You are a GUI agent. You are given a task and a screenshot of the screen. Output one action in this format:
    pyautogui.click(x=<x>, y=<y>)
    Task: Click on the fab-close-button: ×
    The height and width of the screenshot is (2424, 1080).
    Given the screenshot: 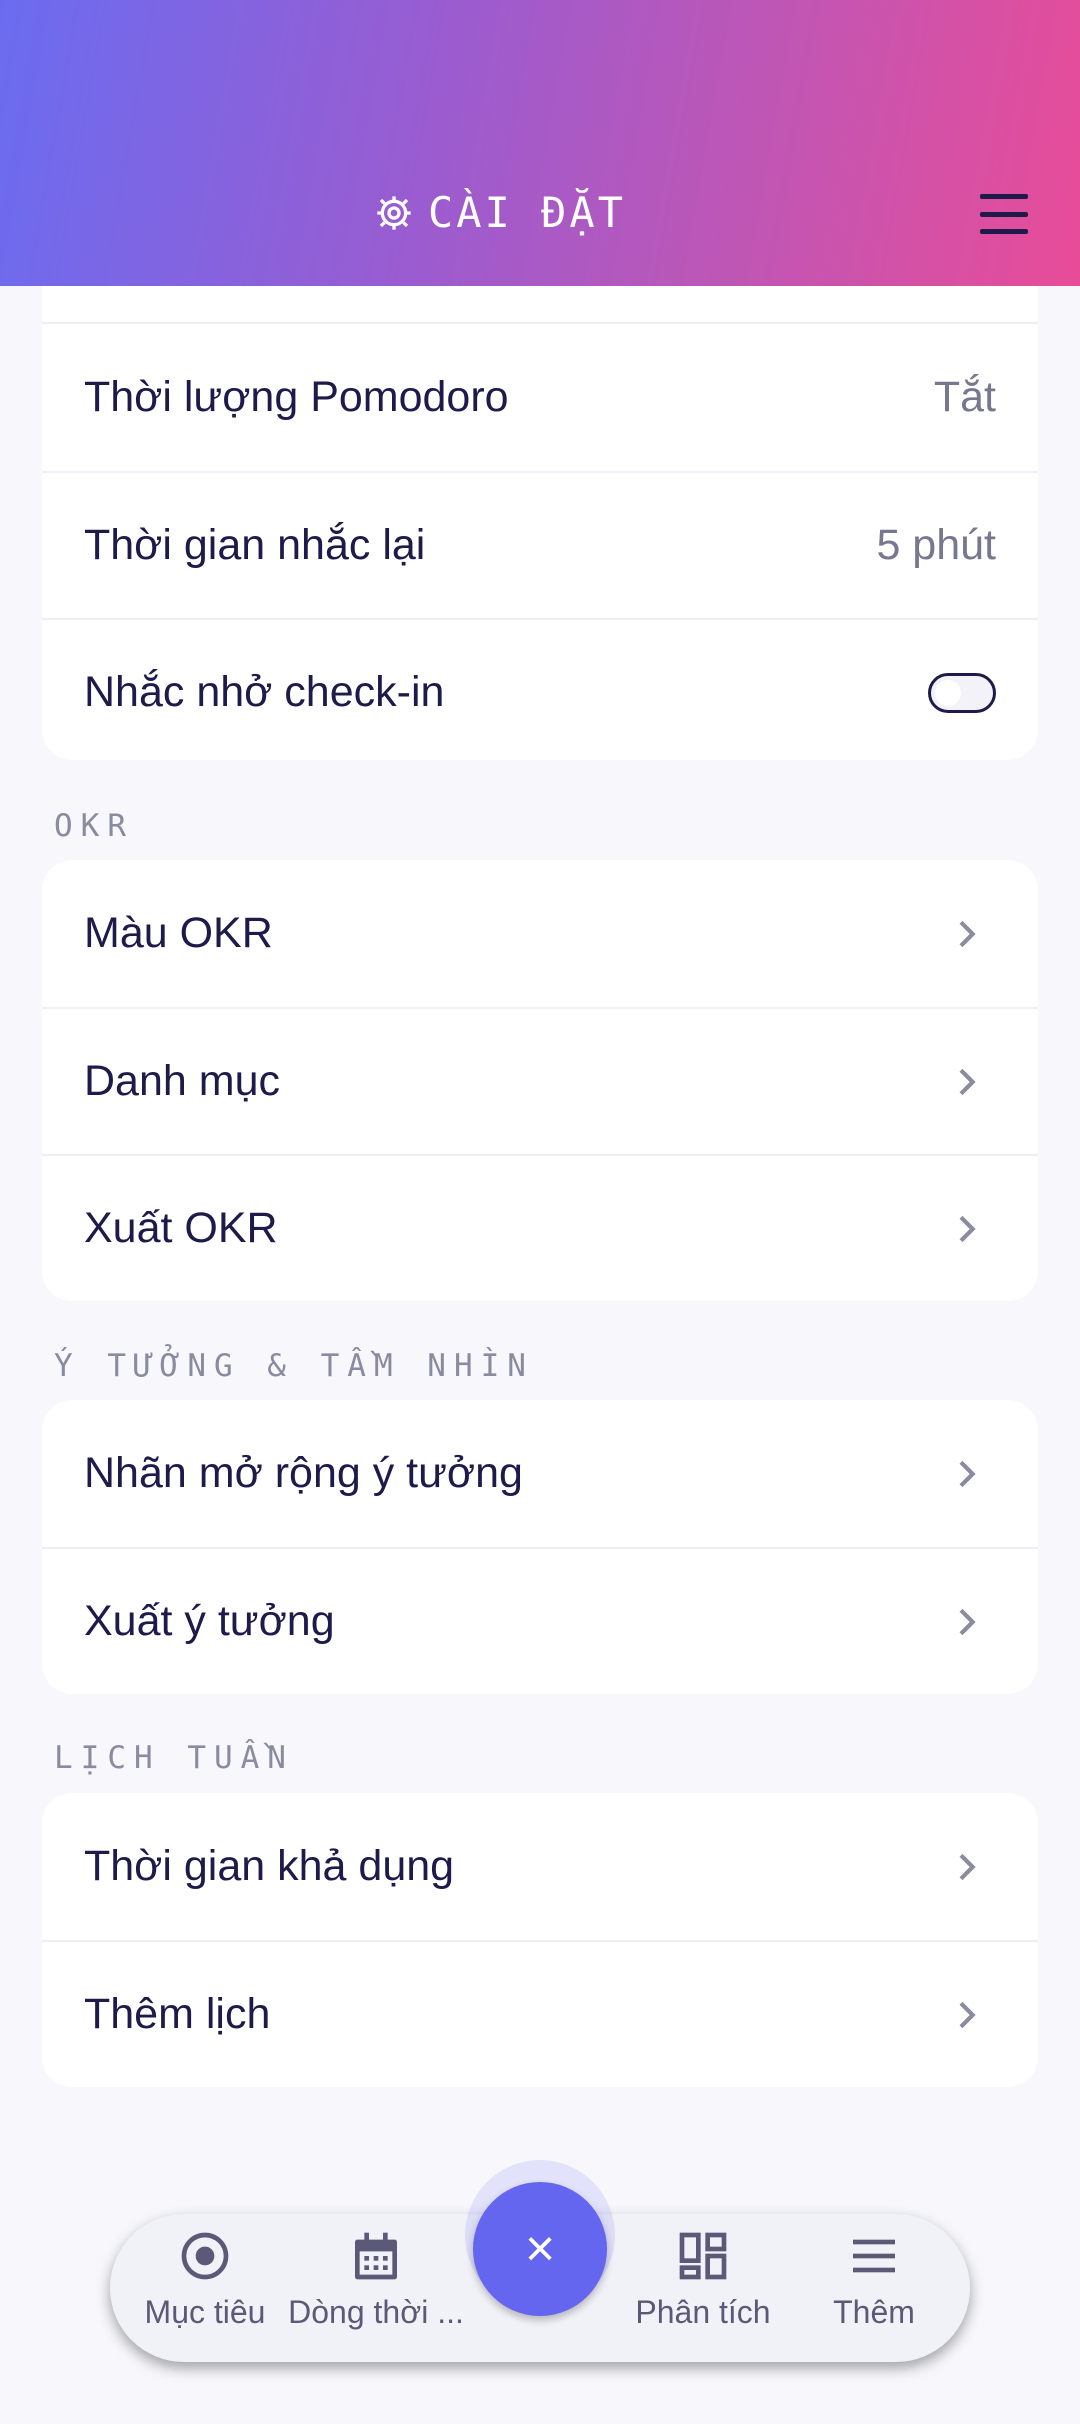 What is the action you would take?
    pyautogui.click(x=540, y=2249)
    